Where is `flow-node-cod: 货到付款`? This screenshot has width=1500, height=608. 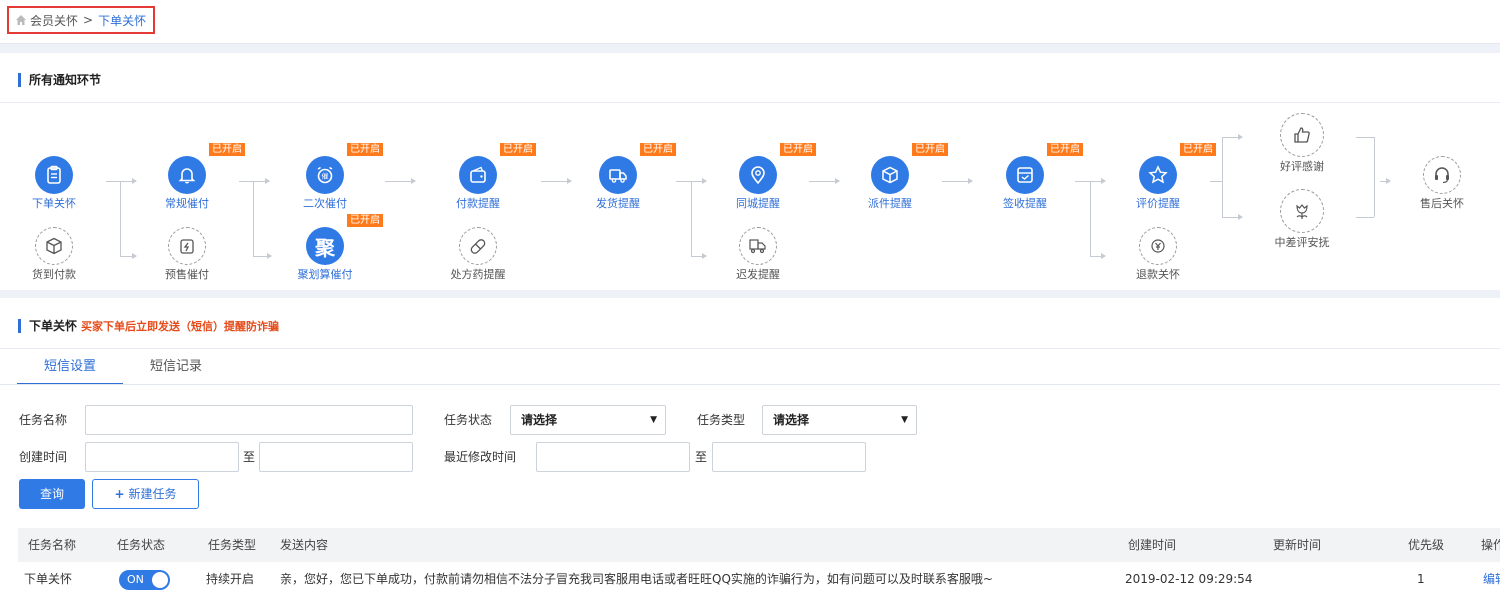
flow-node-cod: 货到付款 is located at coordinates (54, 254).